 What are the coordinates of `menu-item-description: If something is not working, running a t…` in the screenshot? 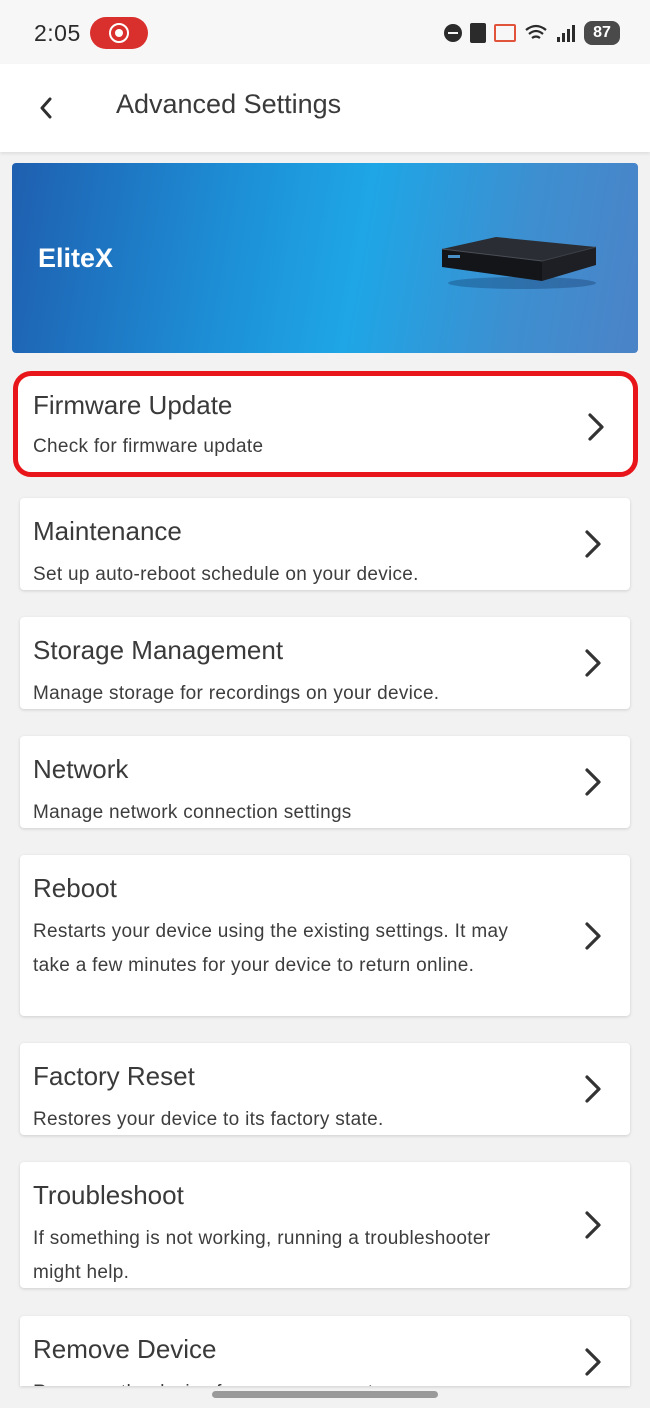 It's located at (262, 1255).